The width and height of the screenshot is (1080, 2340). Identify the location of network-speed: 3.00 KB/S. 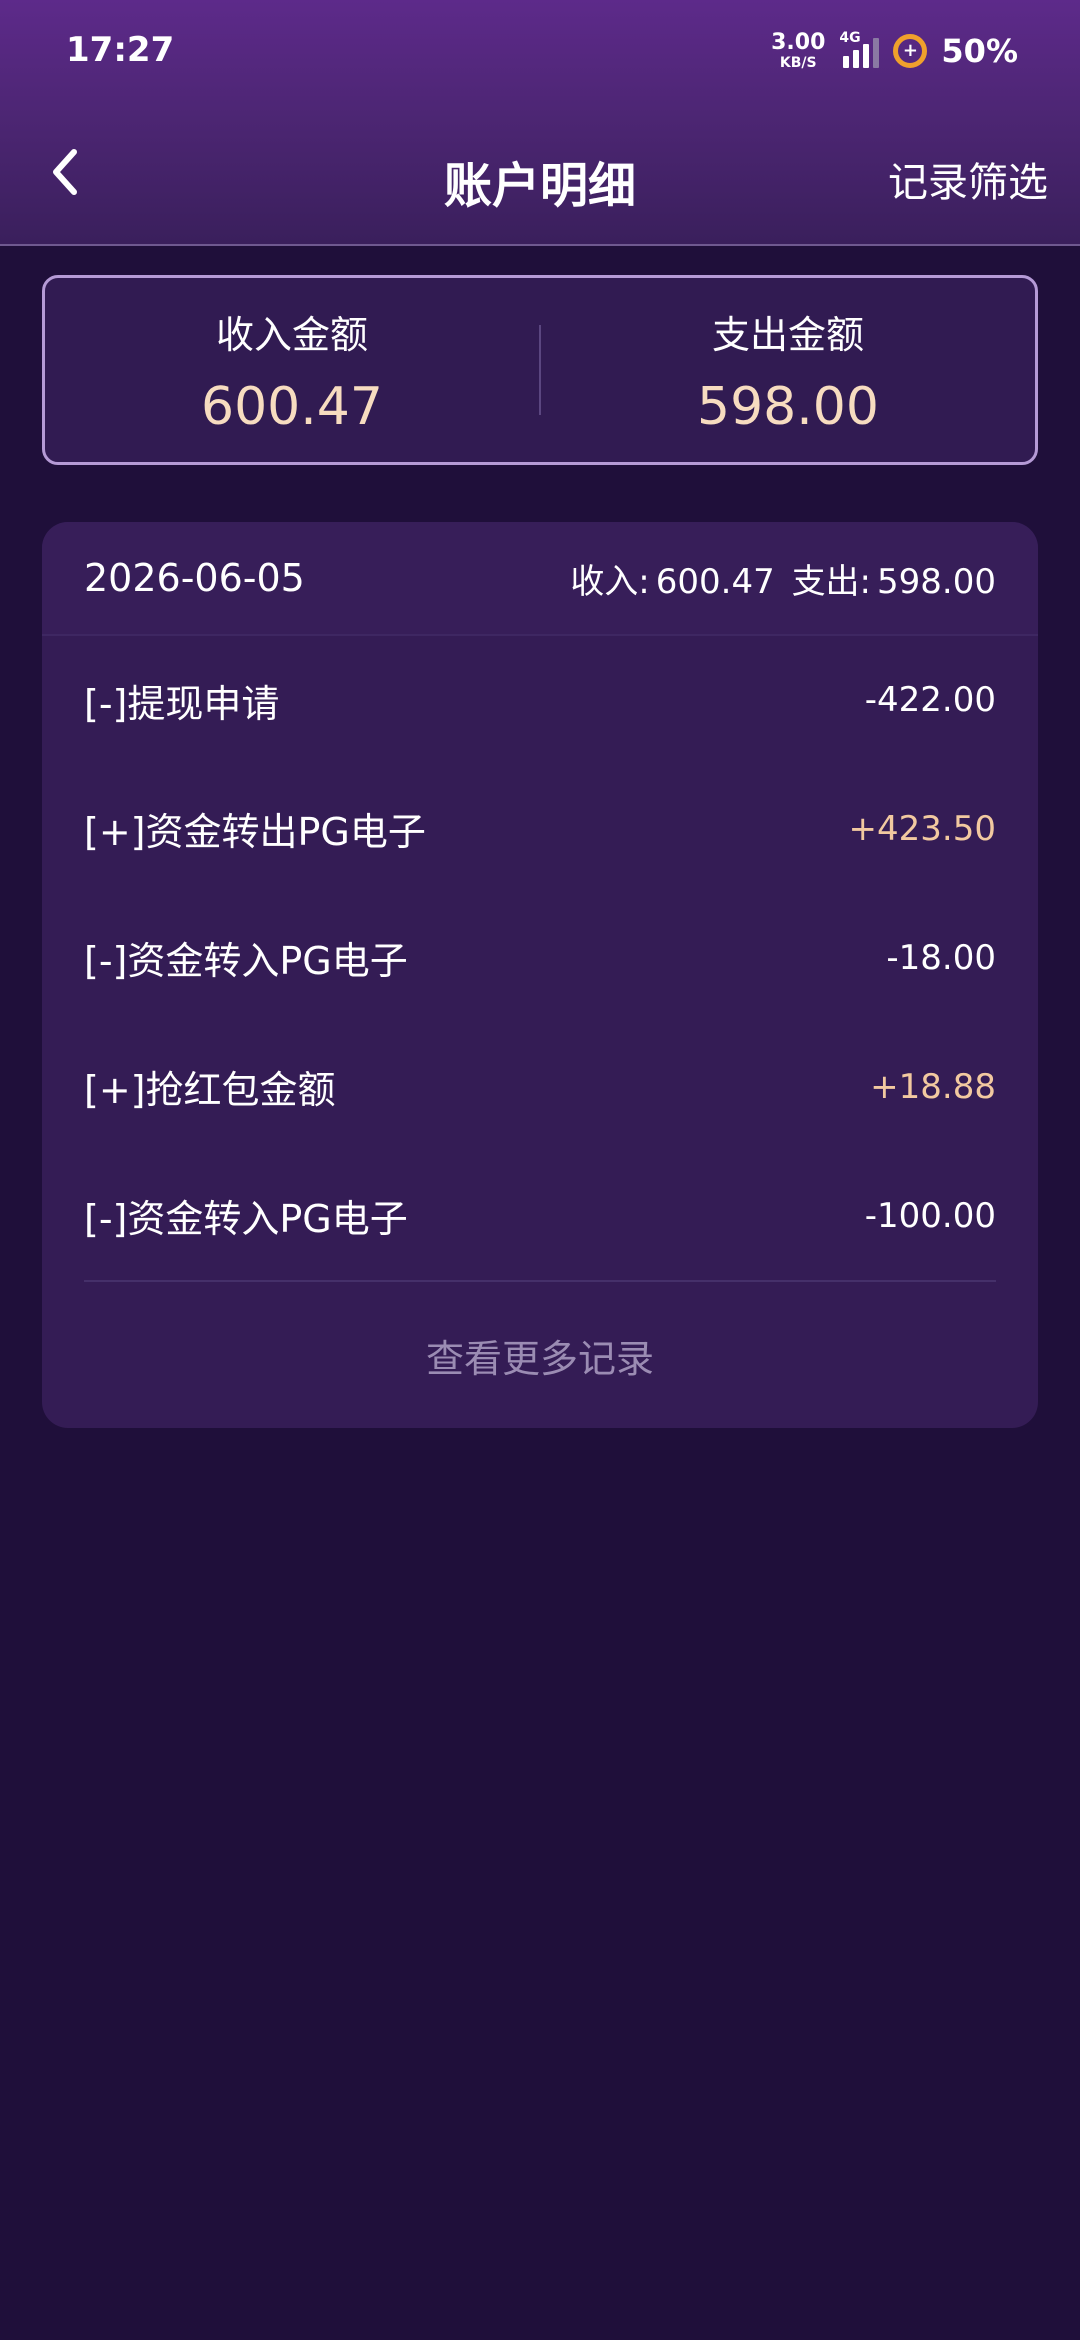
(798, 50).